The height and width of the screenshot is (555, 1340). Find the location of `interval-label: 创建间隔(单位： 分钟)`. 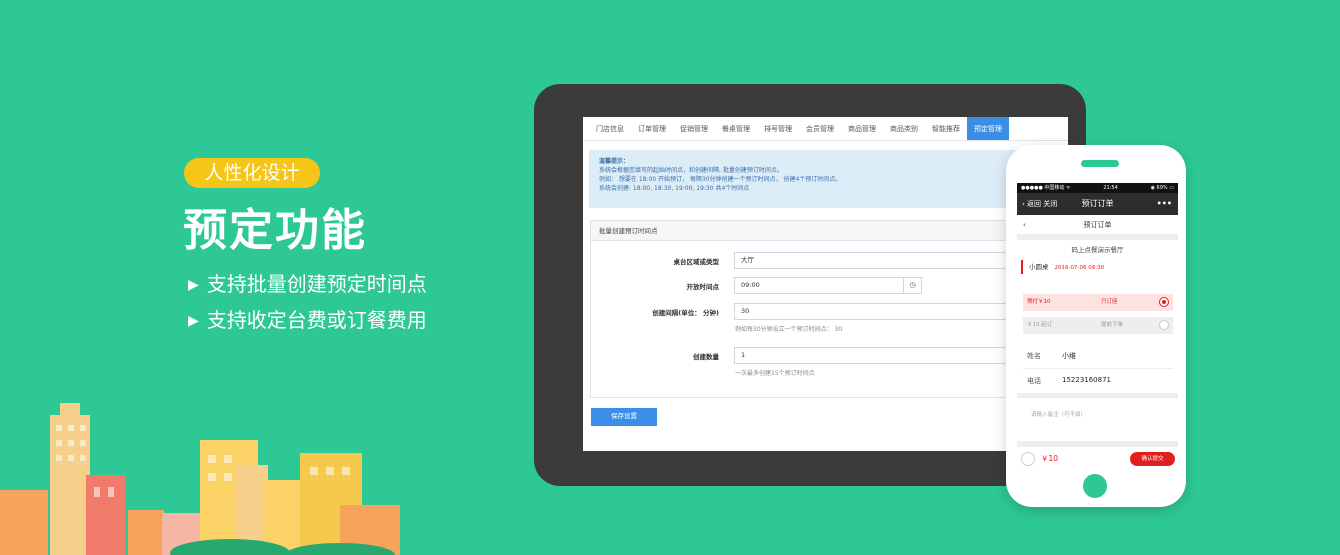

interval-label: 创建间隔(单位： 分钟) is located at coordinates (685, 313).